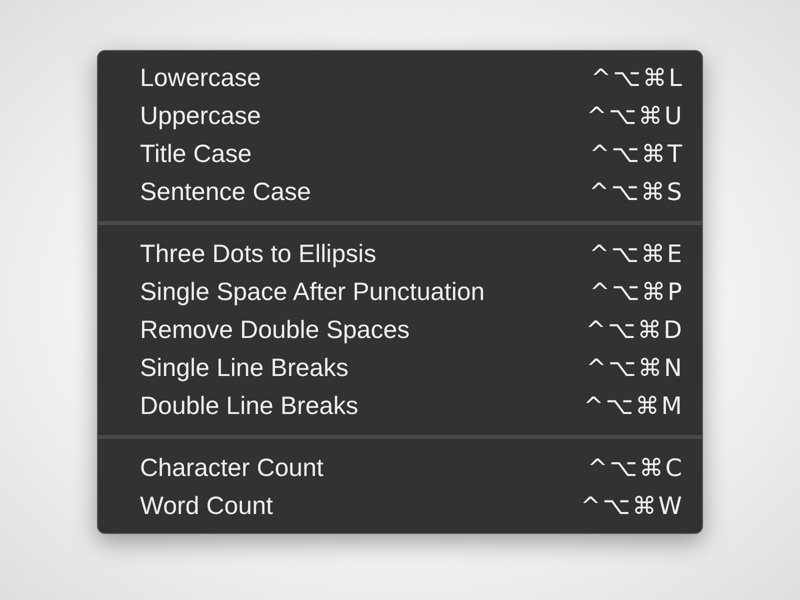 The image size is (800, 600). I want to click on menu-item-label: Lowercase, so click(200, 78).